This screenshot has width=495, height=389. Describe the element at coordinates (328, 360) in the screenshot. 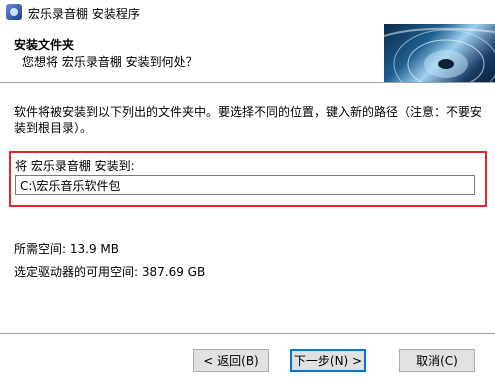

I see `next-button: 下一步(N) >` at that location.